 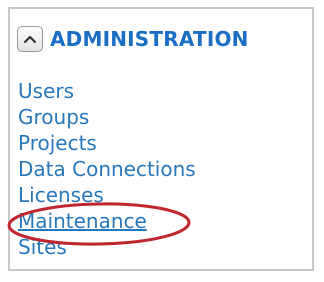 What do you see at coordinates (82, 221) in the screenshot?
I see `nav-link-maintenance: Maintenance` at bounding box center [82, 221].